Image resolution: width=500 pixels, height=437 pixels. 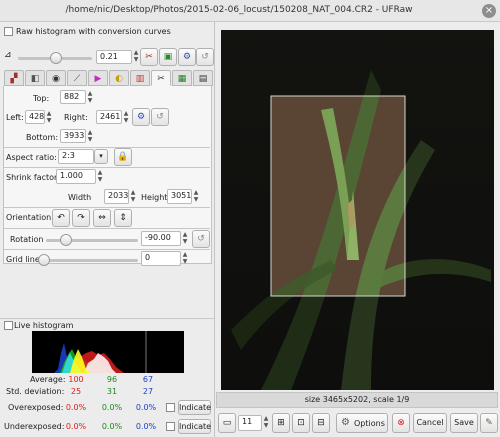 I want to click on exposure-spin: ▲ ▼, so click(x=136, y=56).